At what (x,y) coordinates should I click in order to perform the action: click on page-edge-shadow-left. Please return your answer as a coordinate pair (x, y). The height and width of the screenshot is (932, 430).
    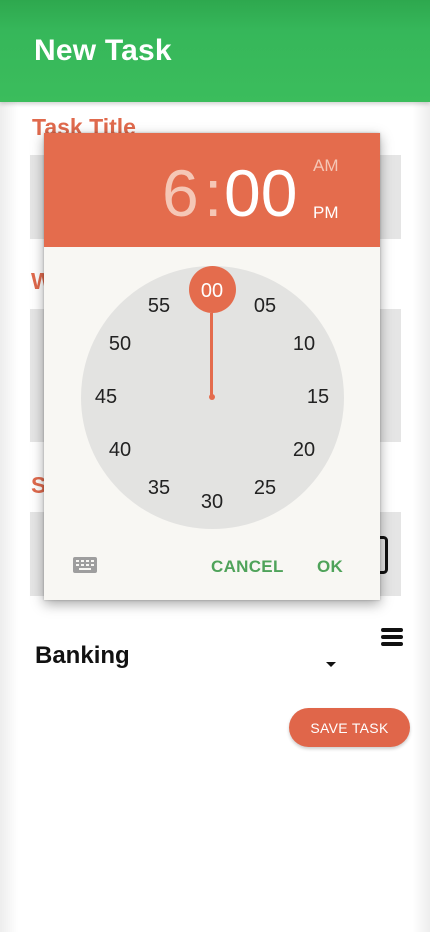
    Looking at the image, I should click on (9, 517).